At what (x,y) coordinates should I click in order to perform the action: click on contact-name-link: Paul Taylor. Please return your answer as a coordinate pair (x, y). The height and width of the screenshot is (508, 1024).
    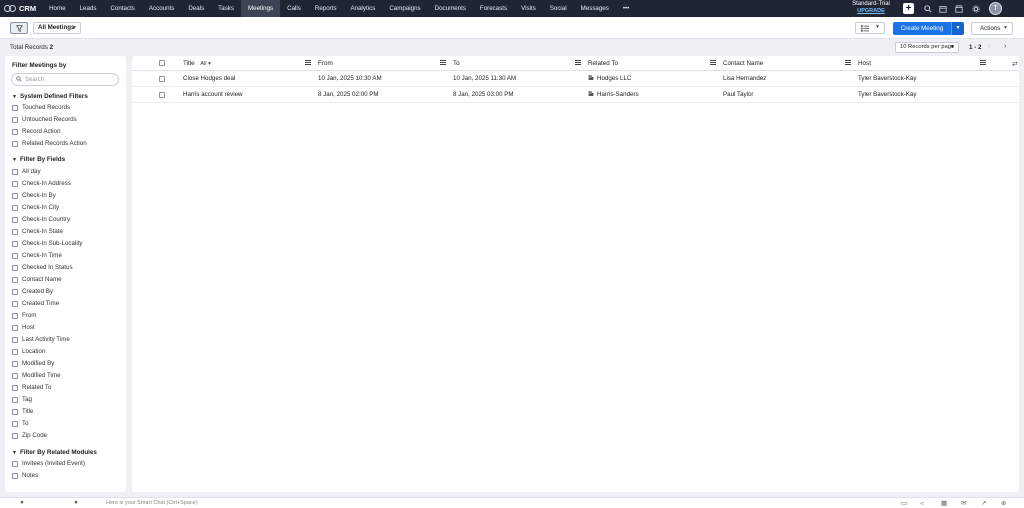
    Looking at the image, I should click on (738, 95).